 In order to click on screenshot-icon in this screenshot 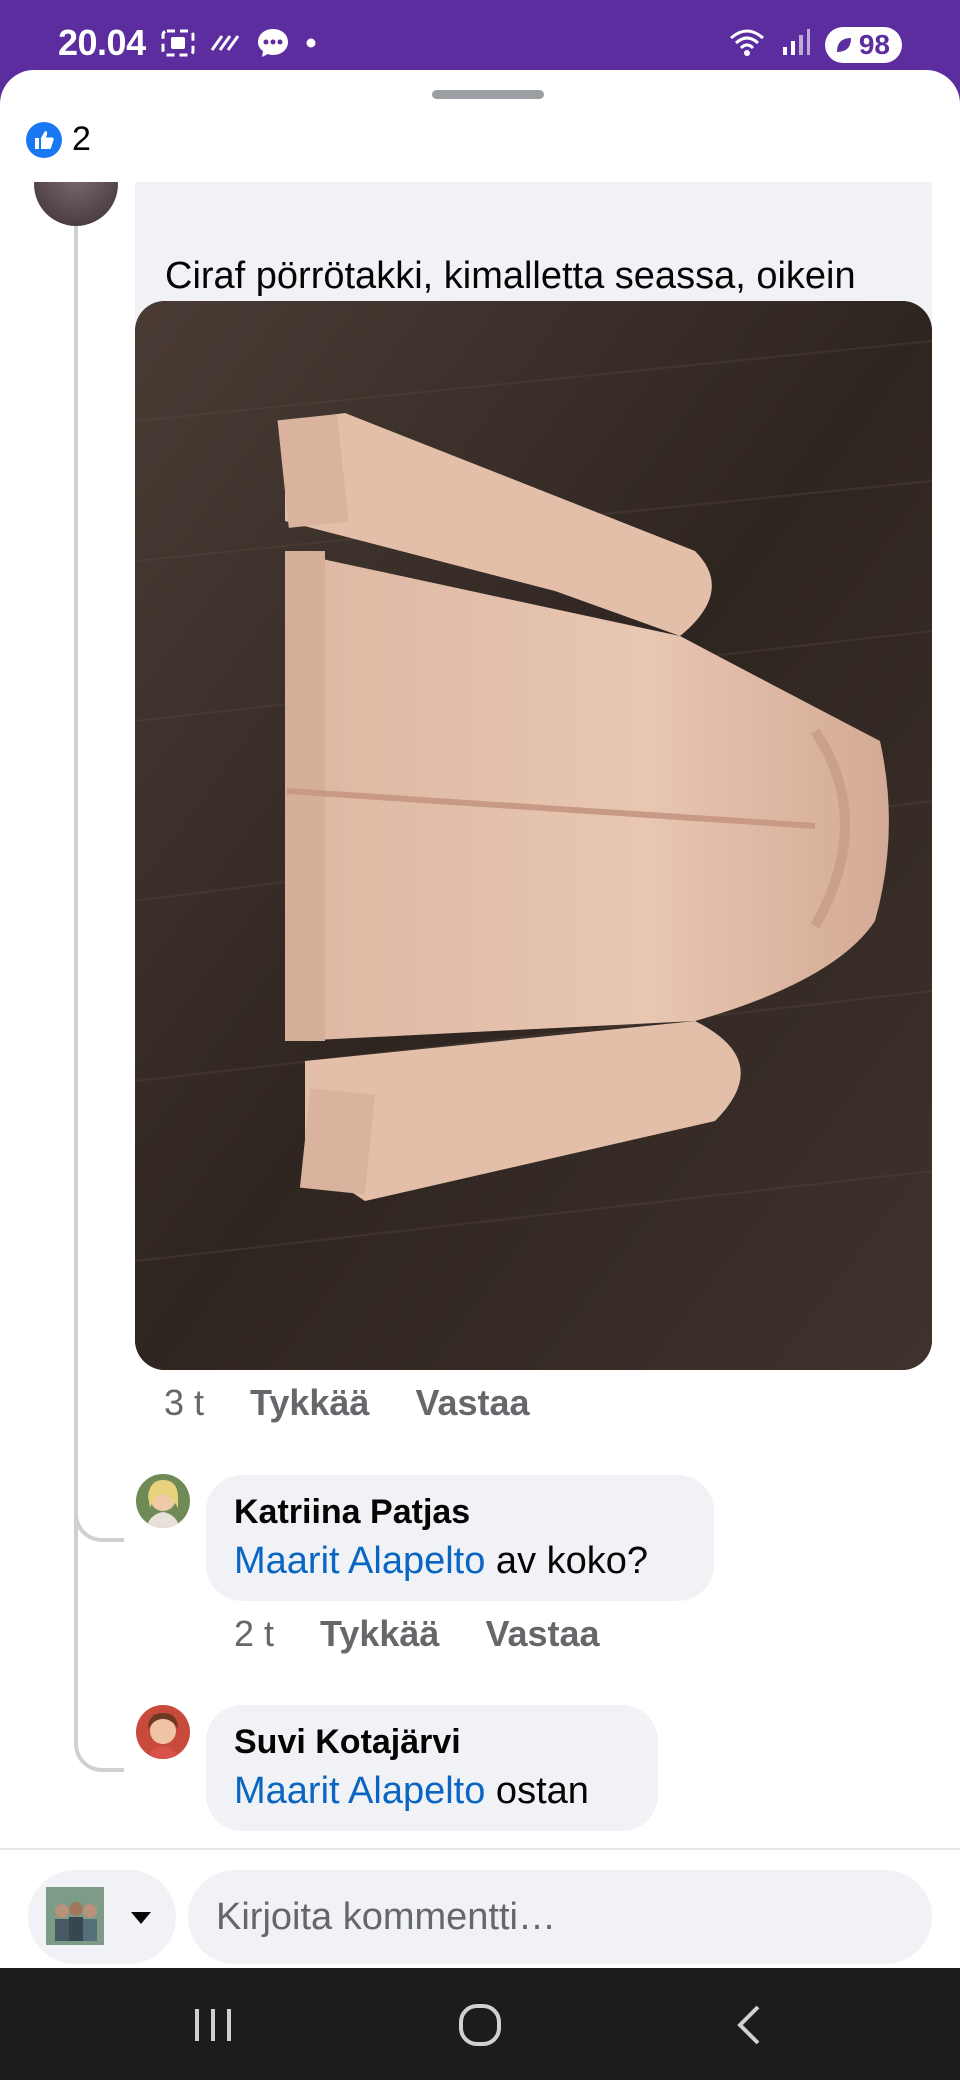, I will do `click(178, 43)`.